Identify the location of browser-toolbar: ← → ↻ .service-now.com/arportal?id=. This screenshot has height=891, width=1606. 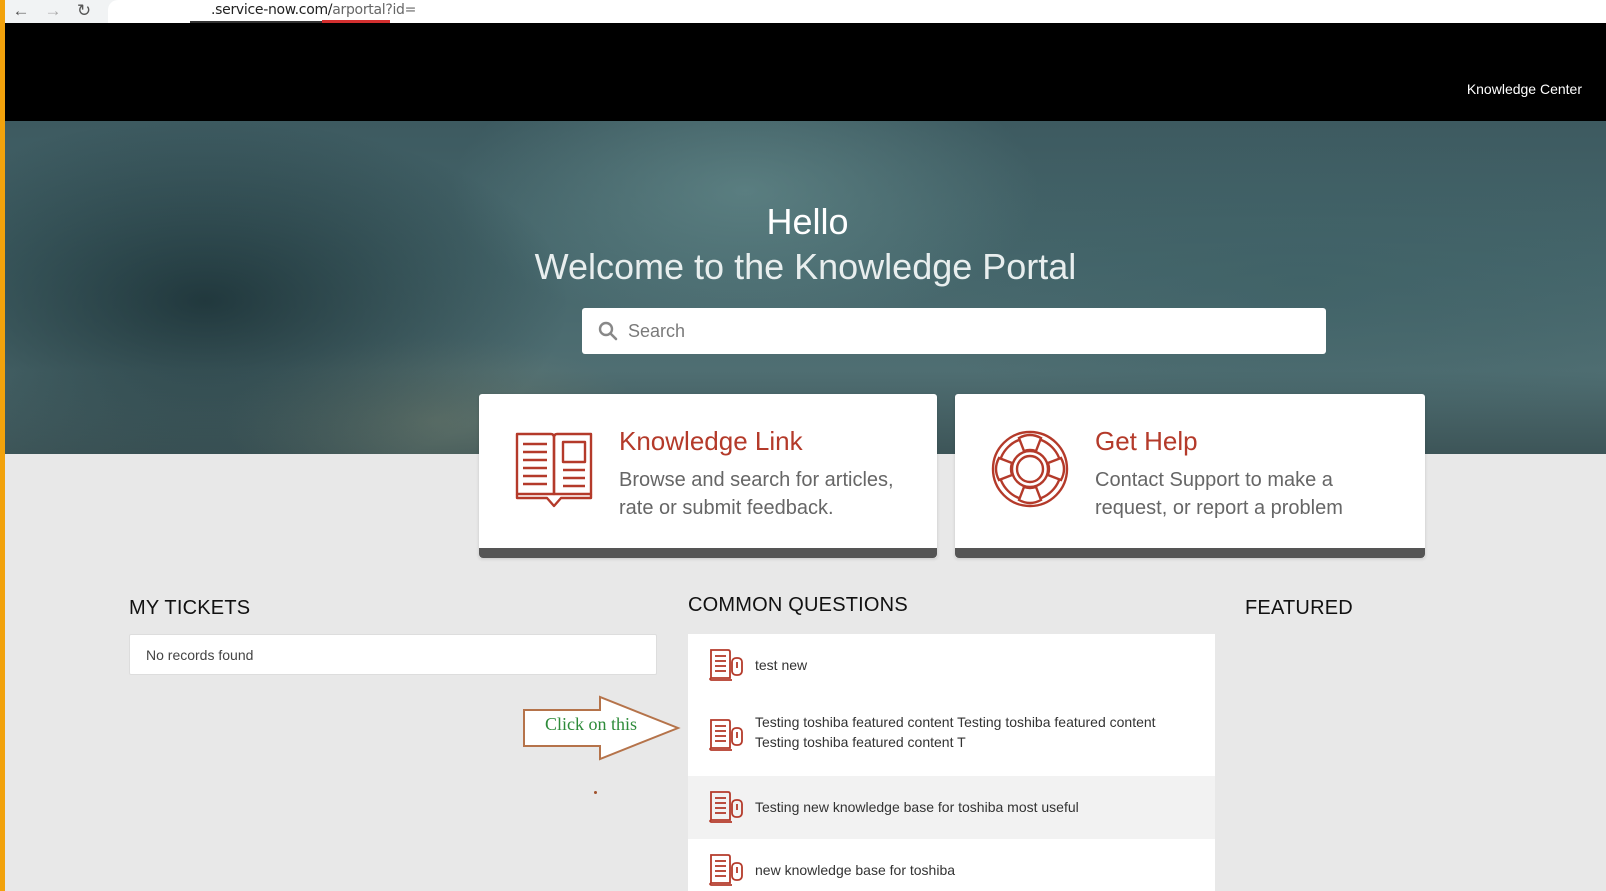
(803, 11).